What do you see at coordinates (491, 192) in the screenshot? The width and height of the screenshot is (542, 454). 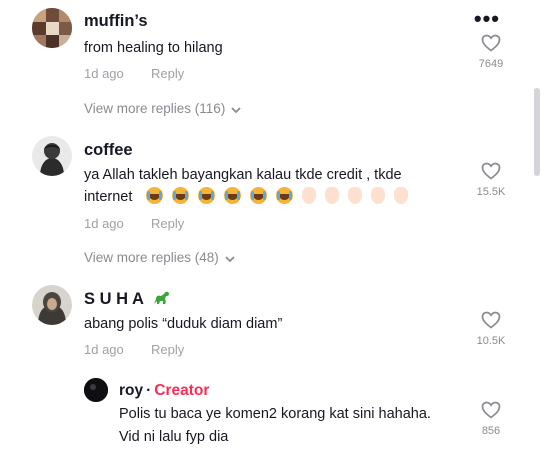 I see `like-count: 15.5K` at bounding box center [491, 192].